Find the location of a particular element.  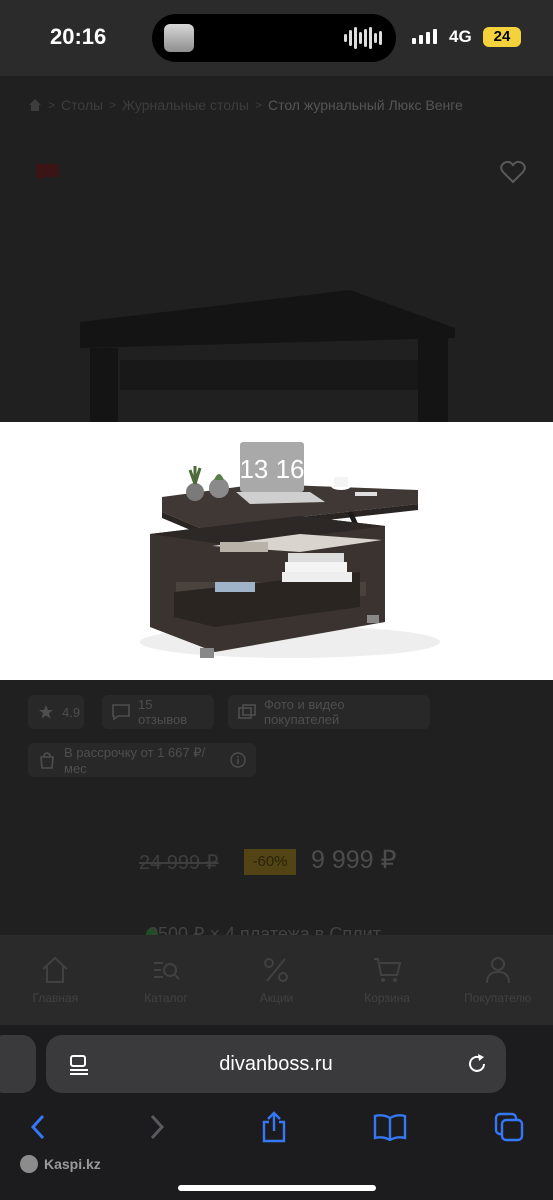

rating-value: 4.9 is located at coordinates (71, 712).